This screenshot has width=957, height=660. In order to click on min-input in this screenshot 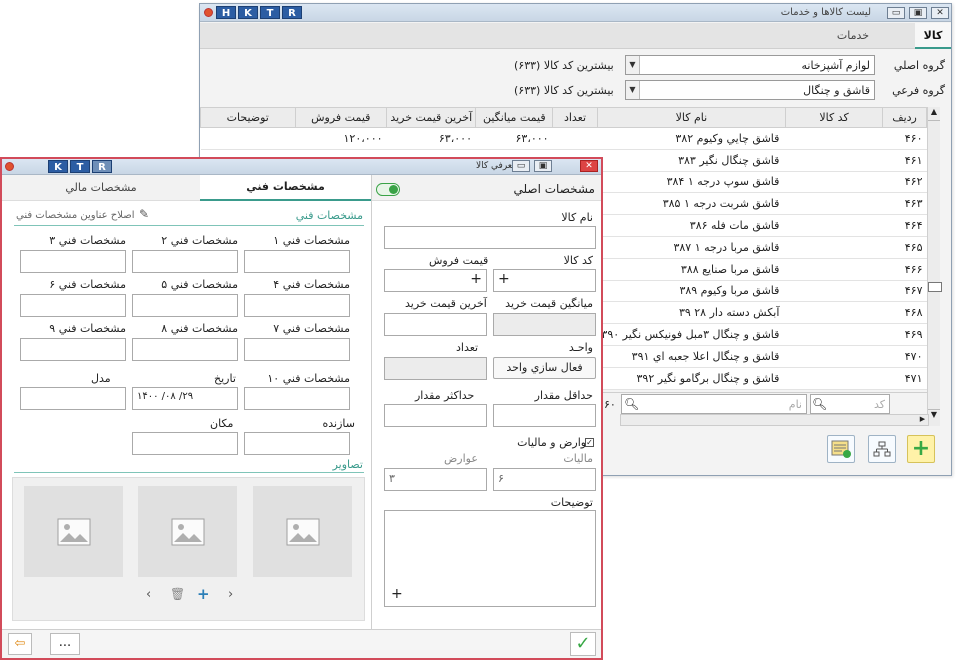, I will do `click(544, 415)`.